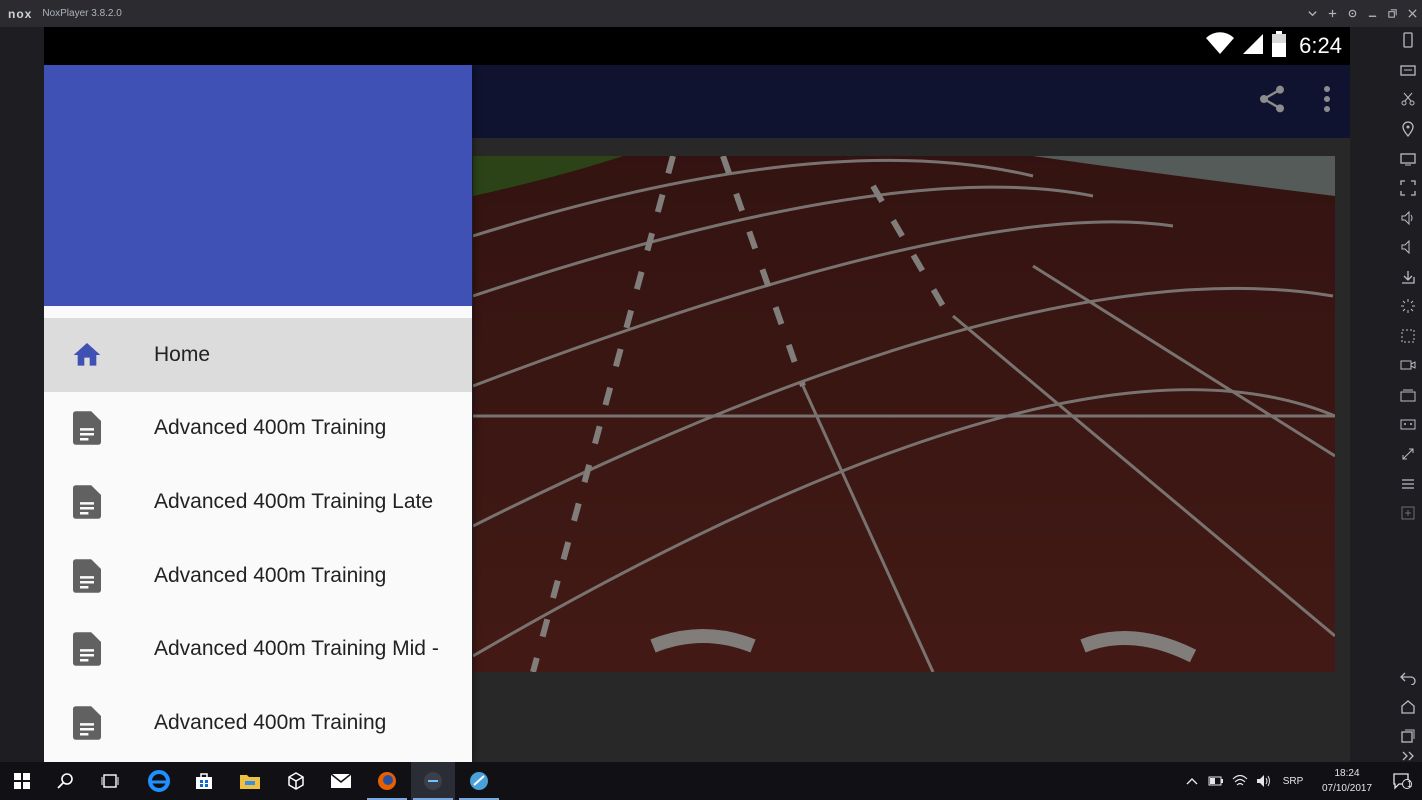 The image size is (1422, 800). I want to click on drawer-item-label: Advanced 400m Training Mid -, so click(296, 649).